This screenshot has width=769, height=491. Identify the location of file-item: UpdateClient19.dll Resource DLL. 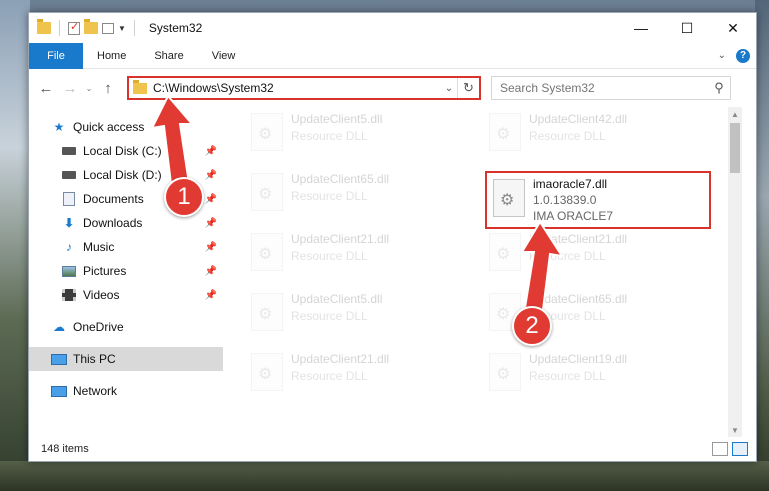
(598, 373).